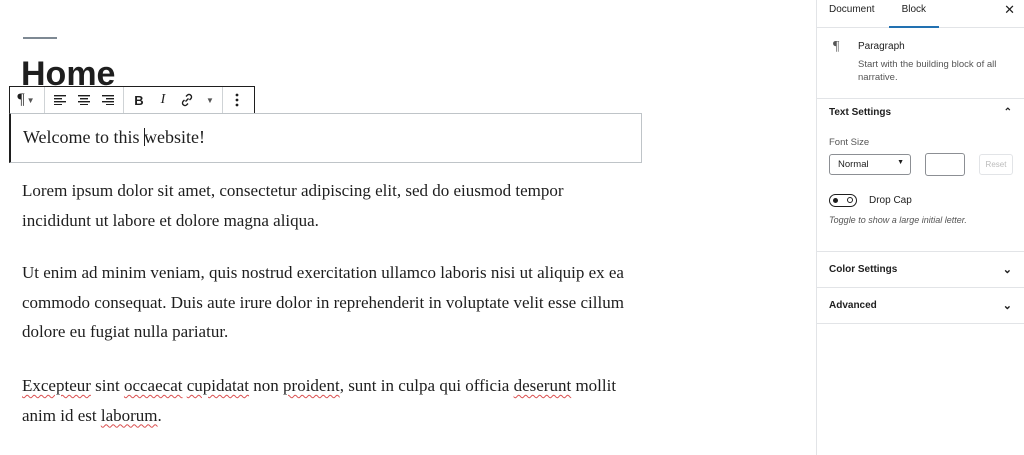 The width and height of the screenshot is (1024, 455). What do you see at coordinates (914, 14) in the screenshot?
I see `tab-block: Block` at bounding box center [914, 14].